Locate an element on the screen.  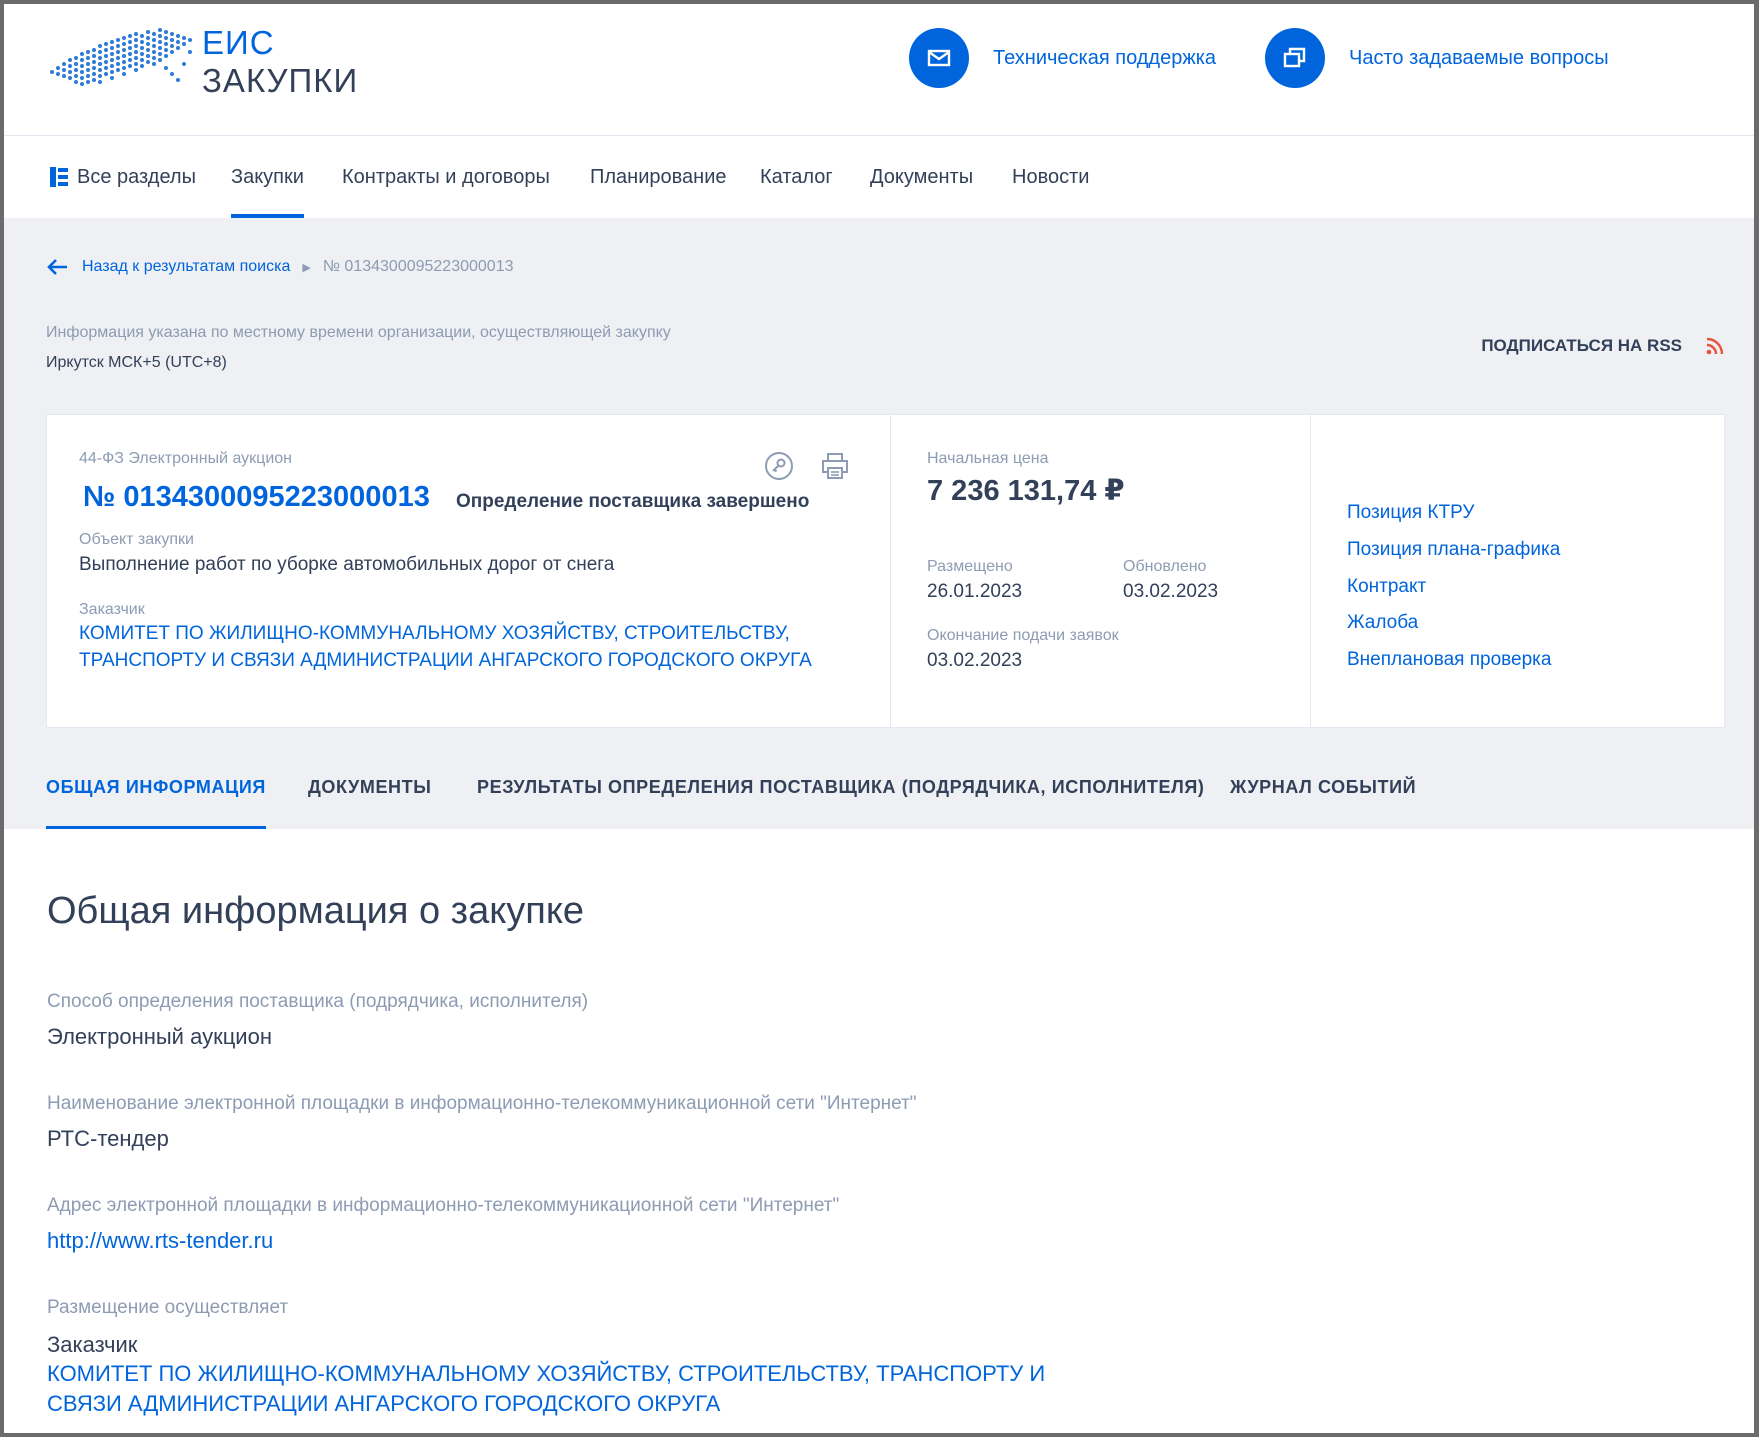
nav-planning: Планирование is located at coordinates (658, 177).